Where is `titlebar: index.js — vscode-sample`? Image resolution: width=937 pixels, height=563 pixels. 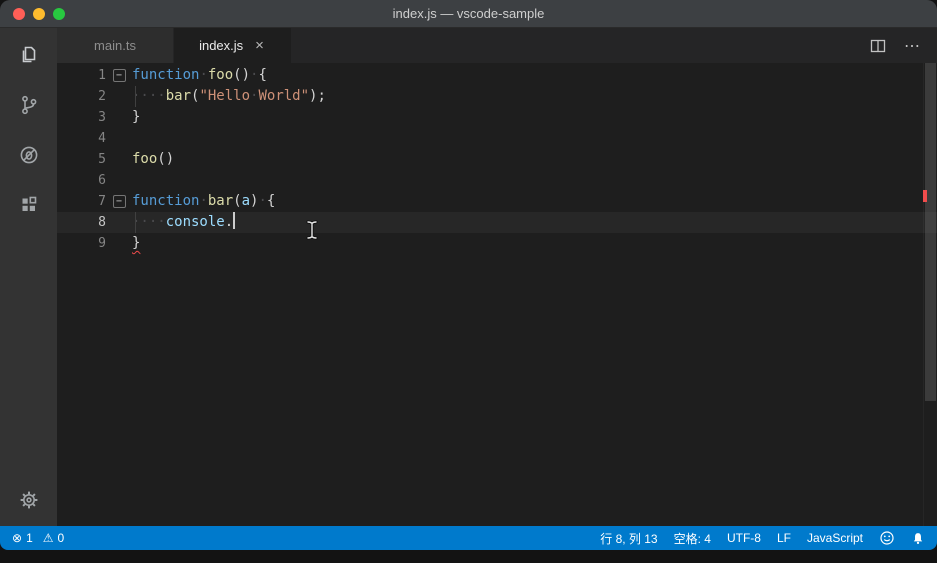
titlebar: index.js — vscode-sample is located at coordinates (468, 14).